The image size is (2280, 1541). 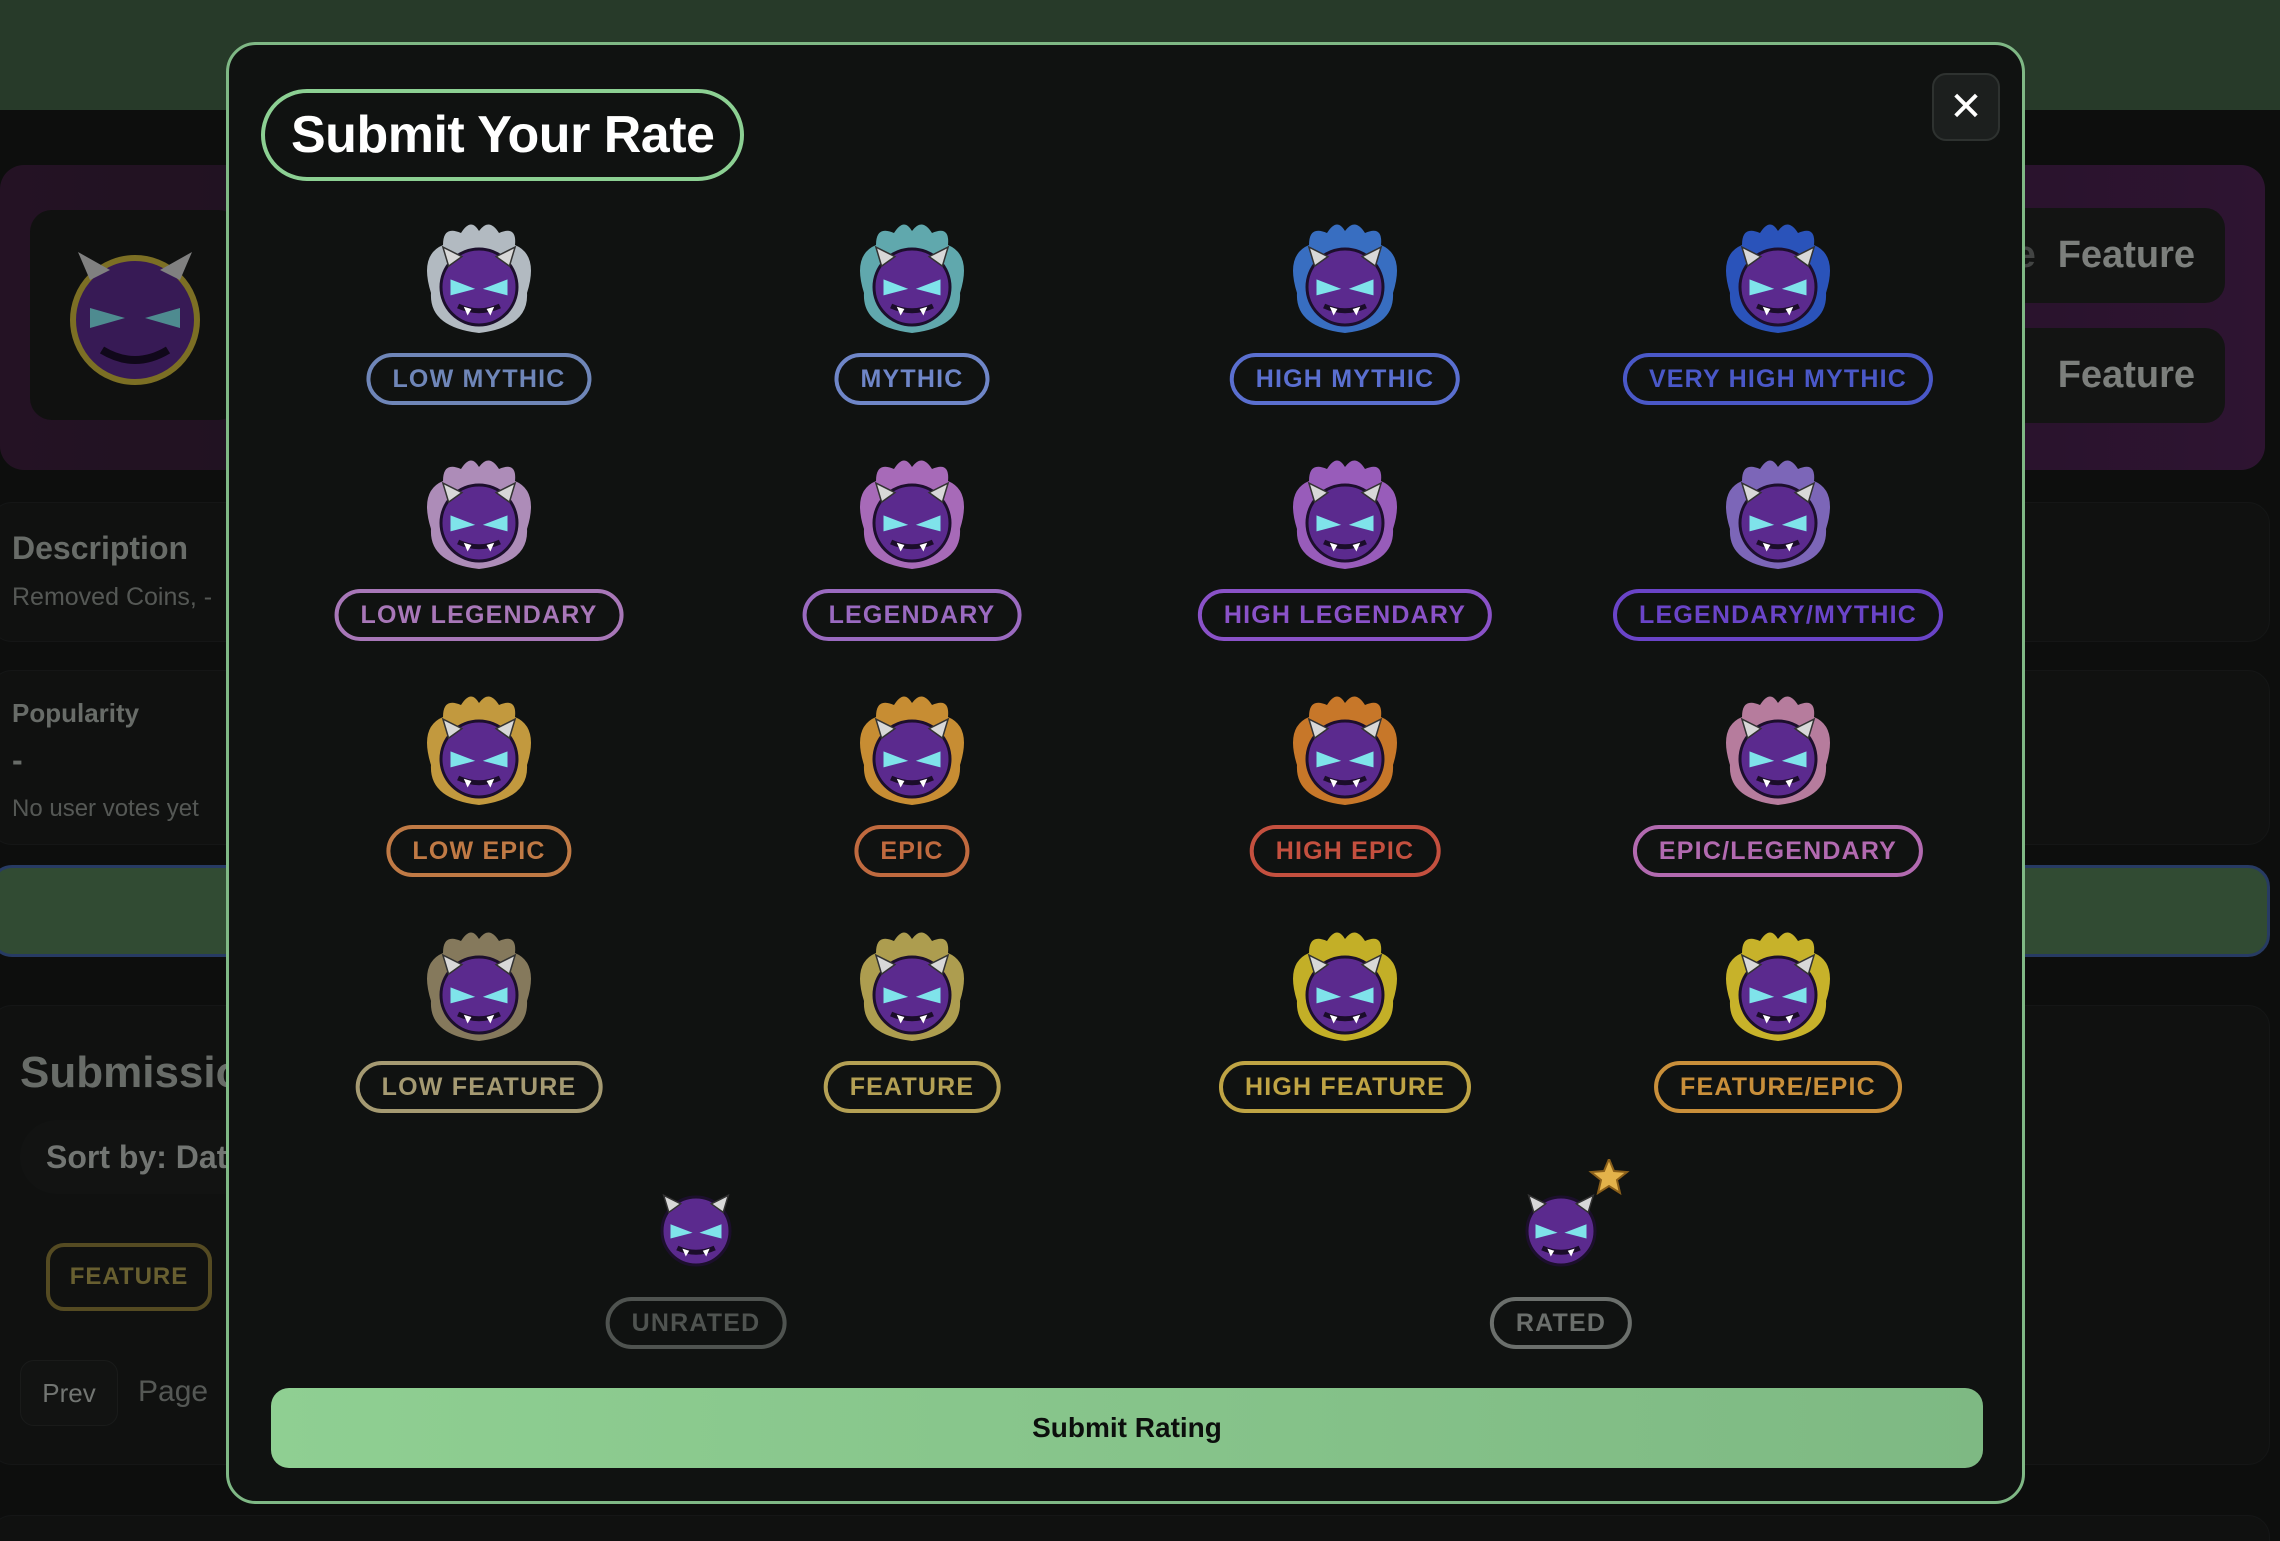 What do you see at coordinates (1345, 851) in the screenshot?
I see `rating-option-label: HIGH EPIC` at bounding box center [1345, 851].